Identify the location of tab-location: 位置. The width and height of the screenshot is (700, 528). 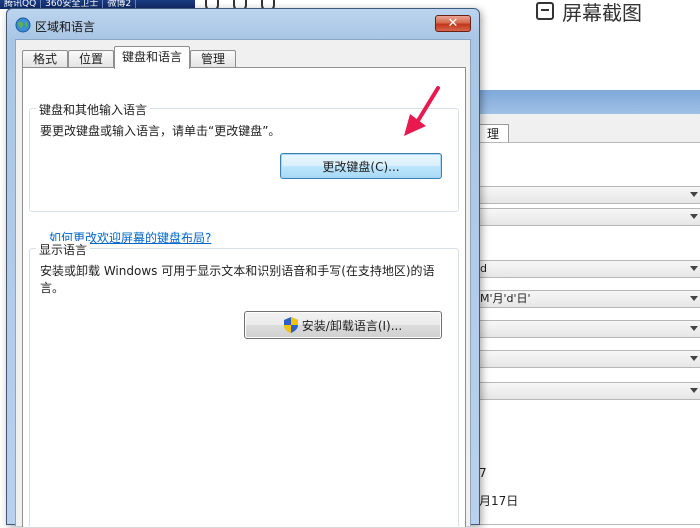
(91, 59).